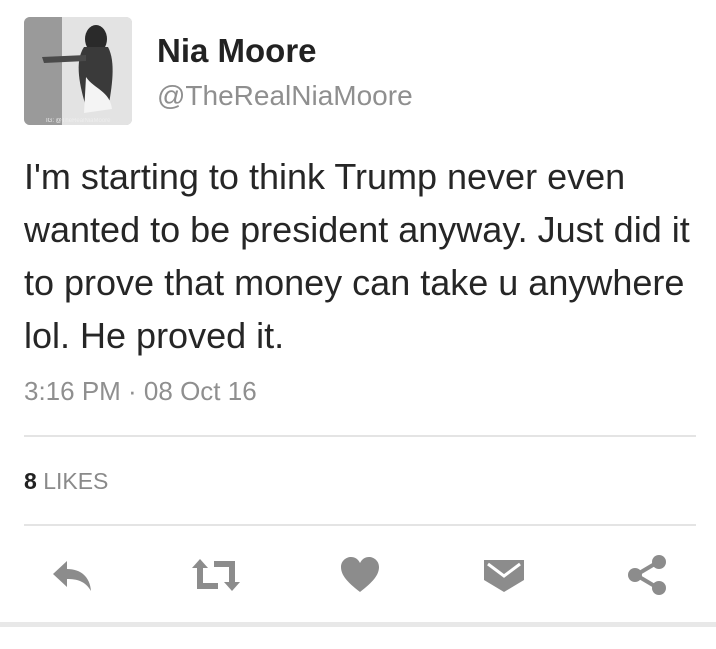 The width and height of the screenshot is (716, 649). What do you see at coordinates (30, 481) in the screenshot?
I see `likes-count: 8` at bounding box center [30, 481].